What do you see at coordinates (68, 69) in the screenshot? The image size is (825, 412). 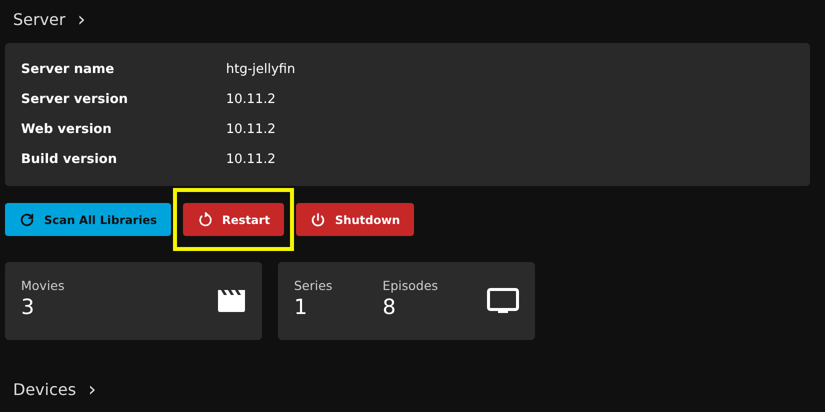 I see `info-label: Server name` at bounding box center [68, 69].